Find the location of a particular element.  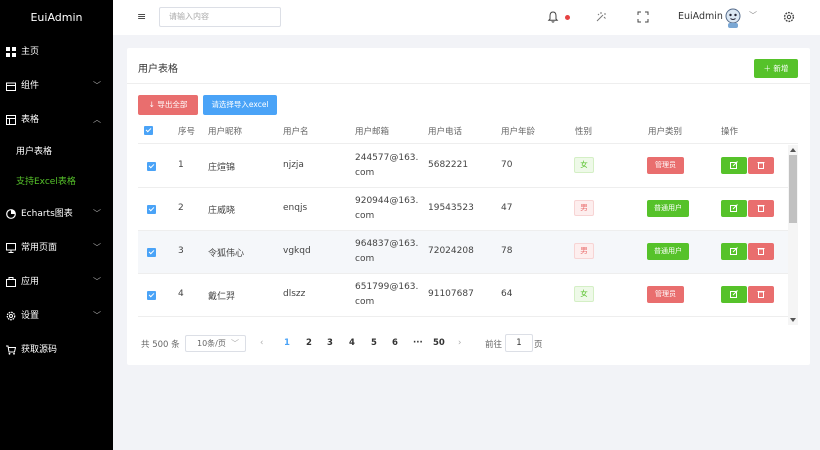

sidebar-item-settings: 设置 ﹀ is located at coordinates (56, 316).